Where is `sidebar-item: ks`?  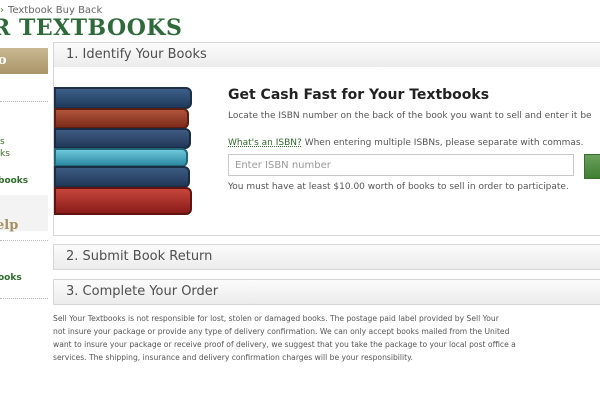 sidebar-item: ks is located at coordinates (5, 154).